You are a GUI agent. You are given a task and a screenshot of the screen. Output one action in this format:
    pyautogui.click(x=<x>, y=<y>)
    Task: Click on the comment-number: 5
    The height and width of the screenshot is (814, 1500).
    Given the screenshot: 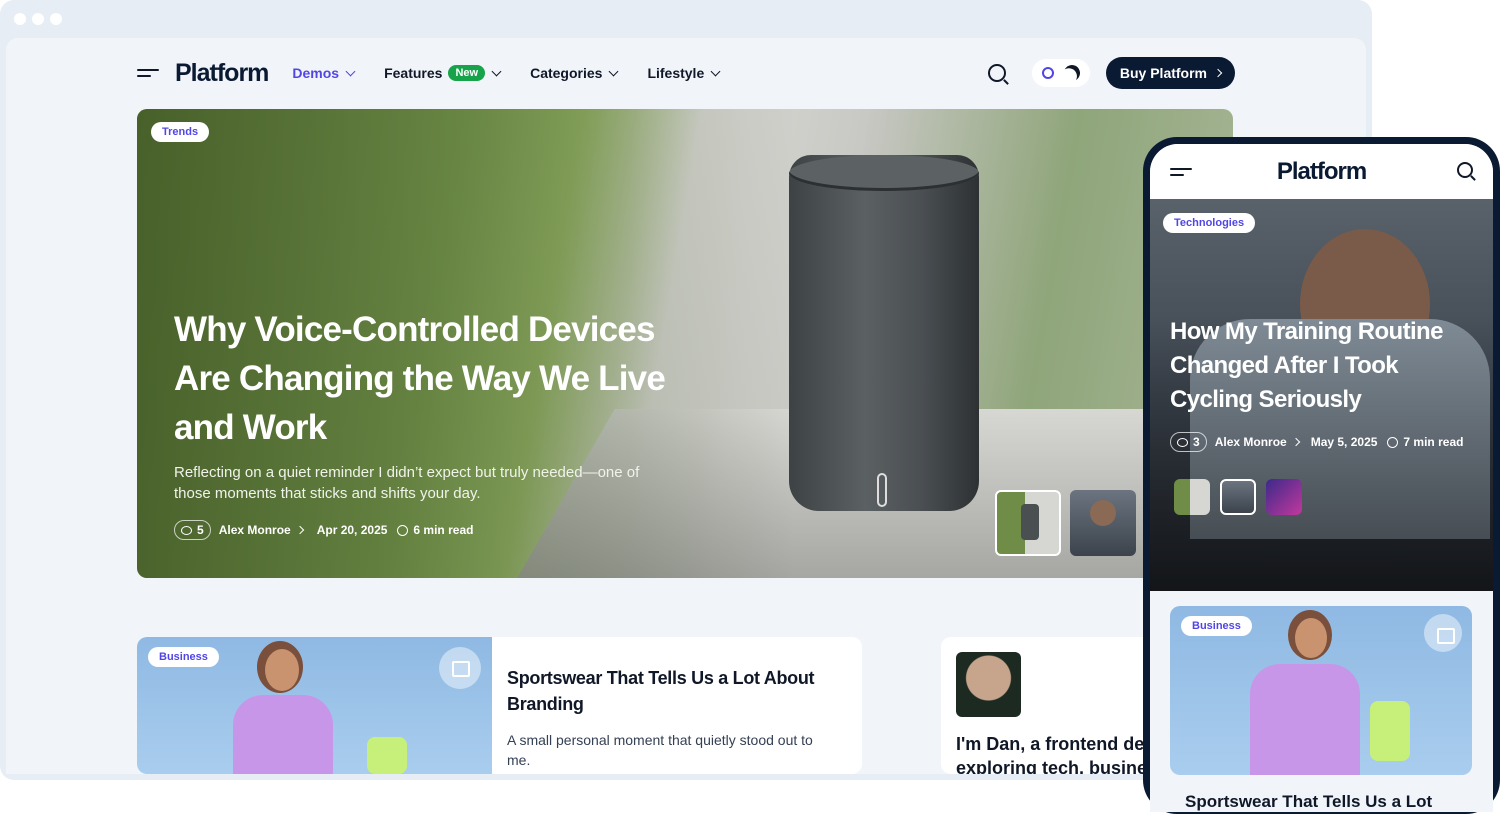 What is the action you would take?
    pyautogui.click(x=200, y=530)
    